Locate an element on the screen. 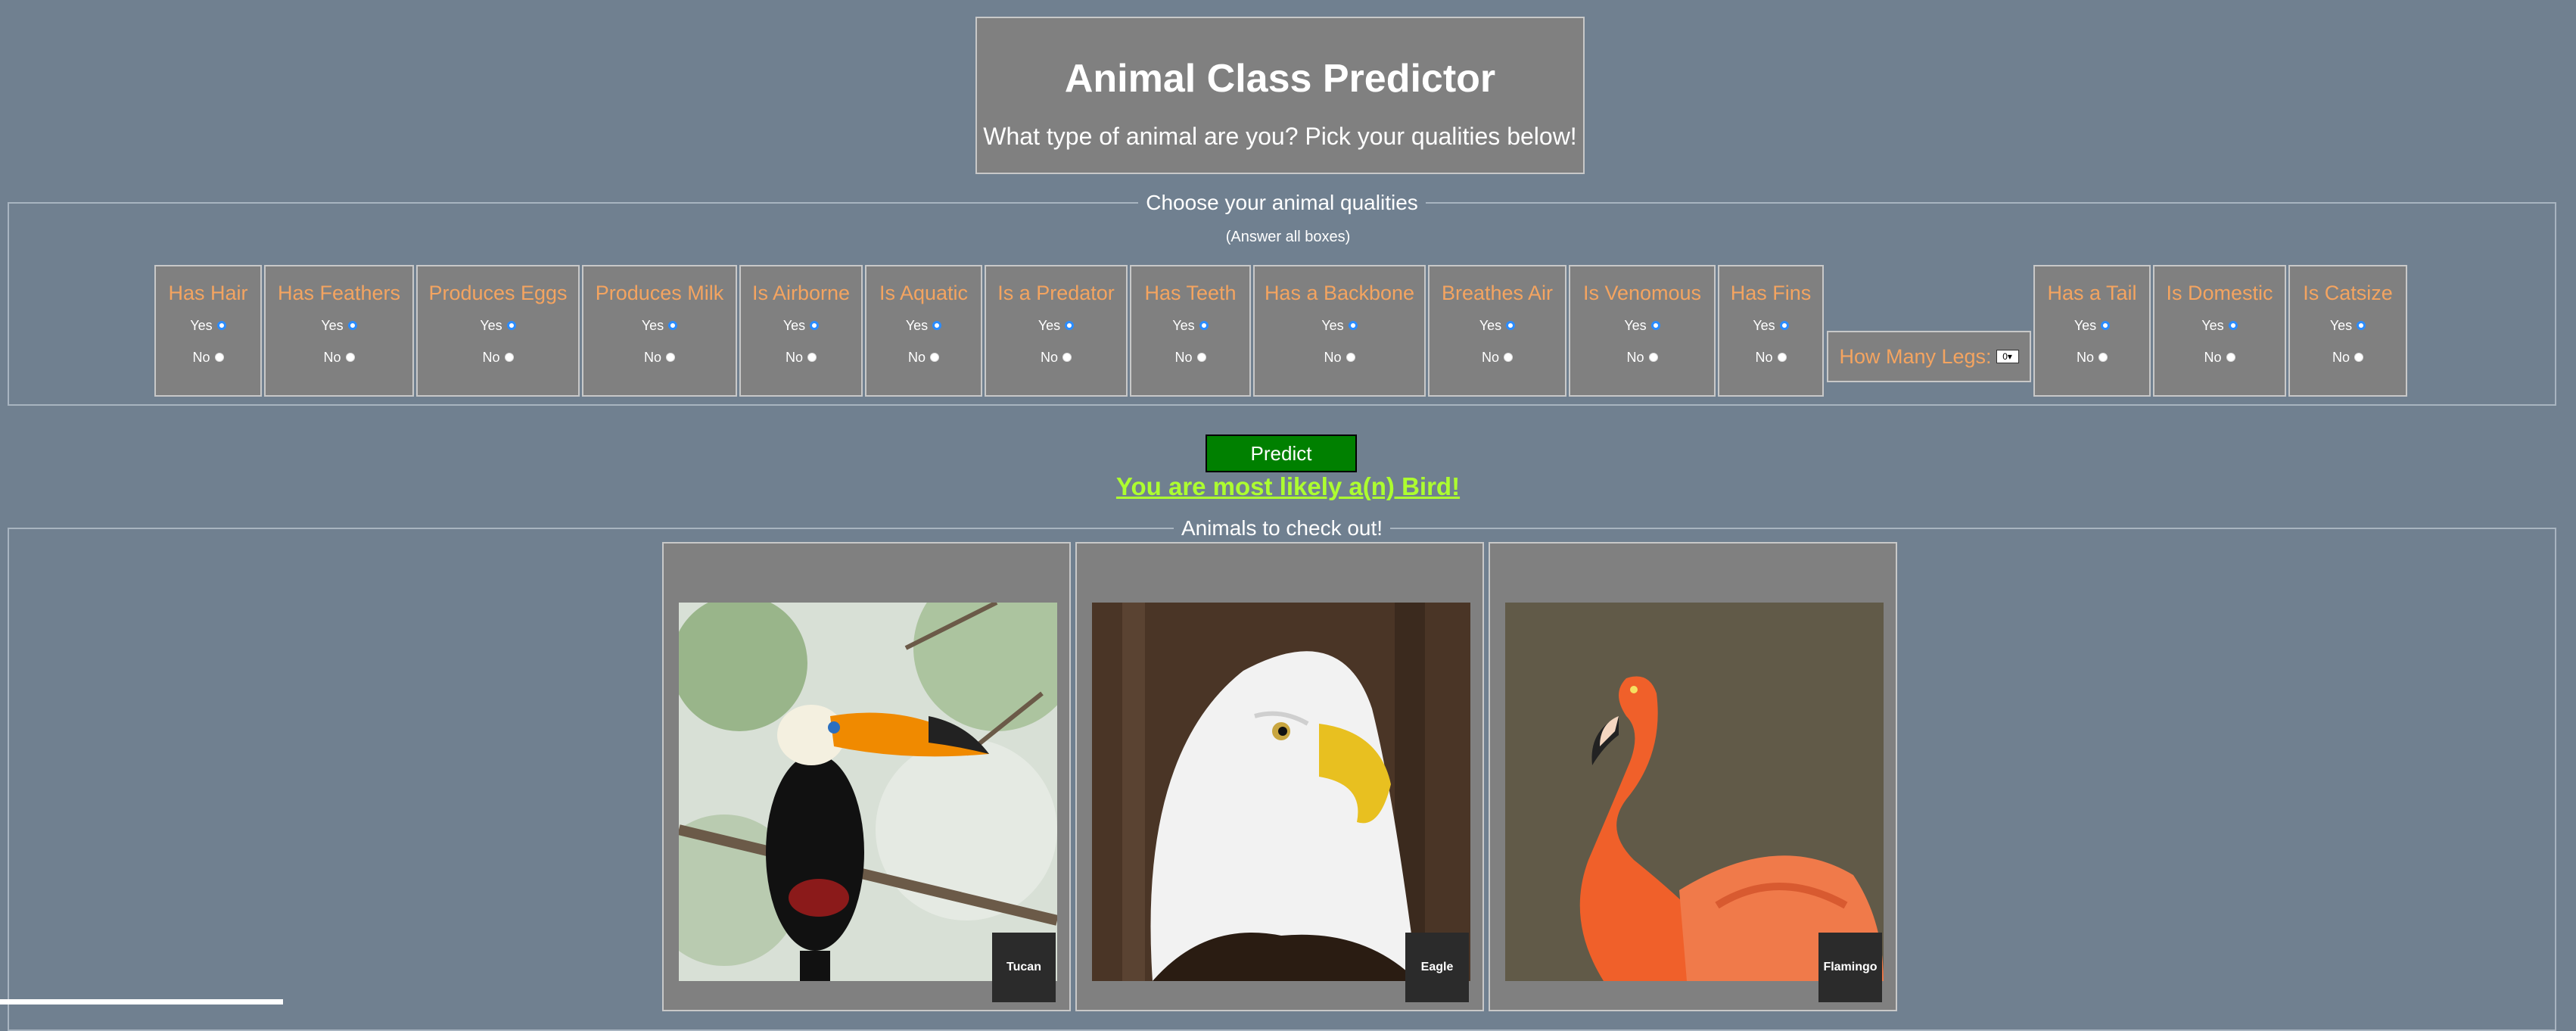  quality-is-catsize: Is Catsize Yes No is located at coordinates (2348, 331).